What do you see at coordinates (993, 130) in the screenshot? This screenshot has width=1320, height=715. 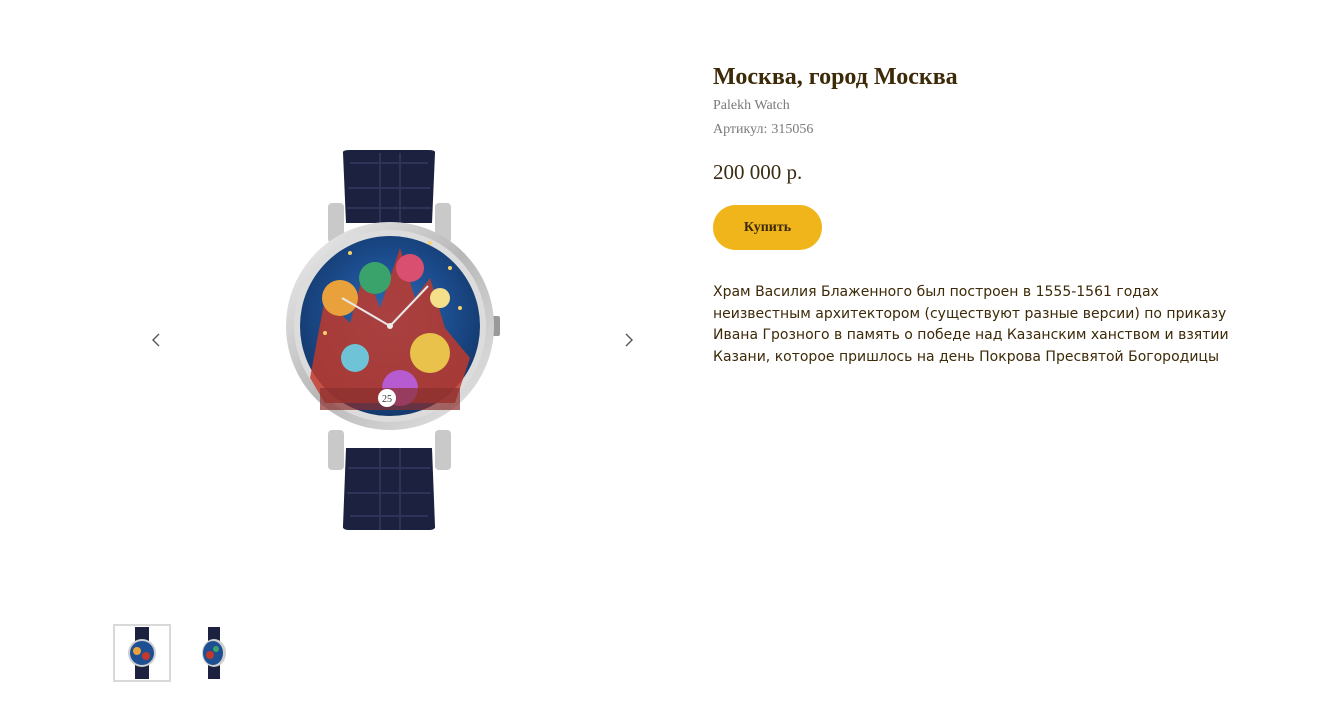 I see `product-sku: Артикул: 315056` at bounding box center [993, 130].